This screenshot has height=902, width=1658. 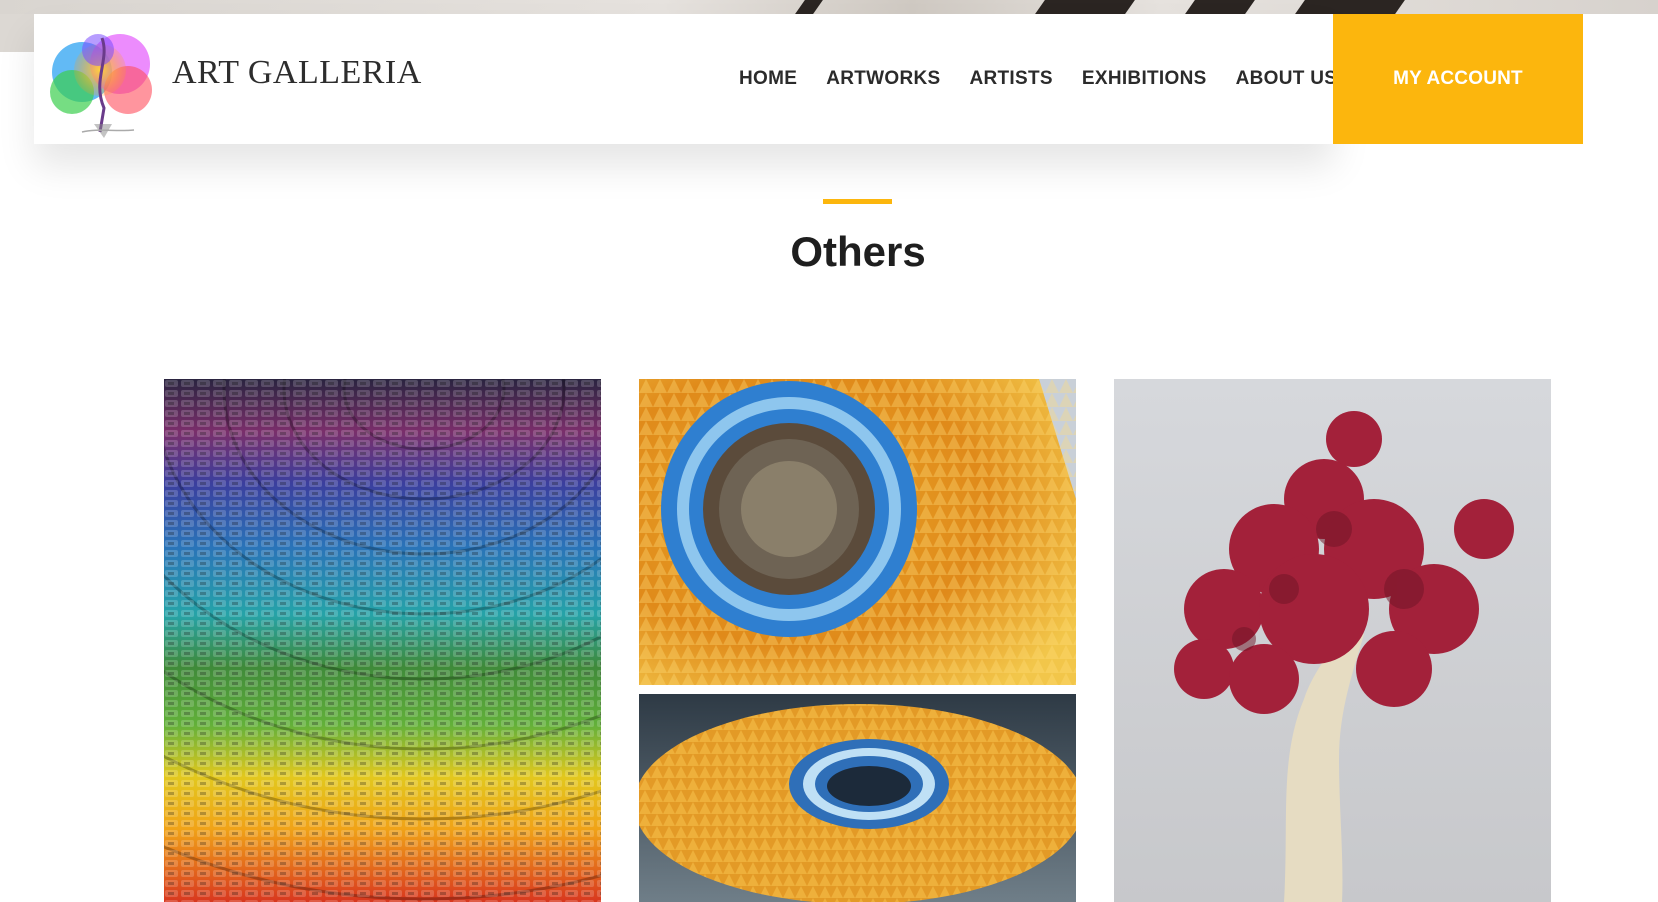 What do you see at coordinates (768, 79) in the screenshot?
I see `nav-home: HOME` at bounding box center [768, 79].